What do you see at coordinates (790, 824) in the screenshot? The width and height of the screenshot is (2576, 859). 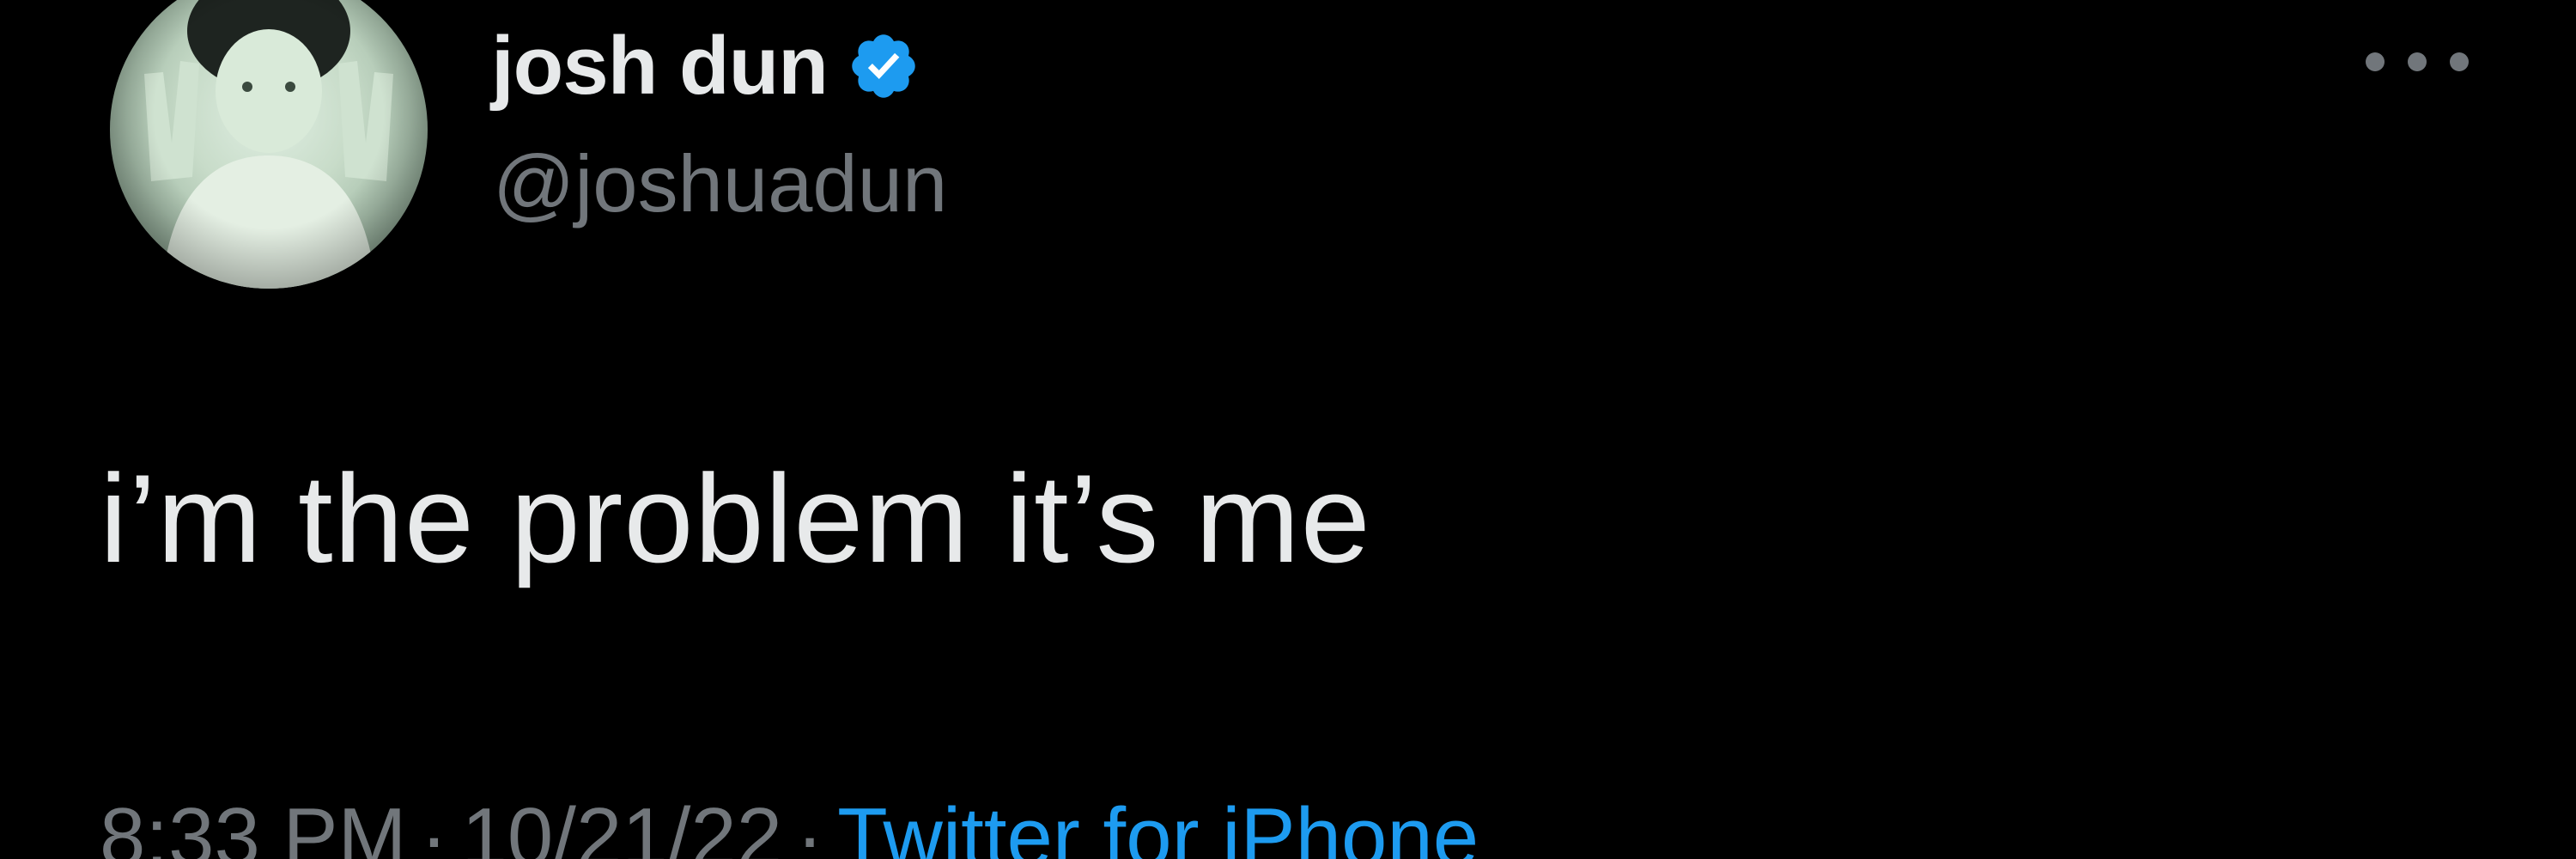 I see `tweet-meta: 8:33 PM · 10/21/22 · Twitter for iPhone` at bounding box center [790, 824].